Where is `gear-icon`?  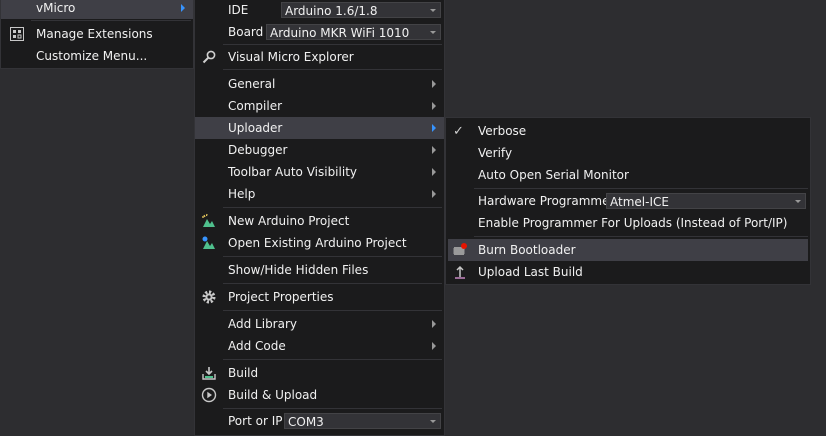
gear-icon is located at coordinates (209, 297).